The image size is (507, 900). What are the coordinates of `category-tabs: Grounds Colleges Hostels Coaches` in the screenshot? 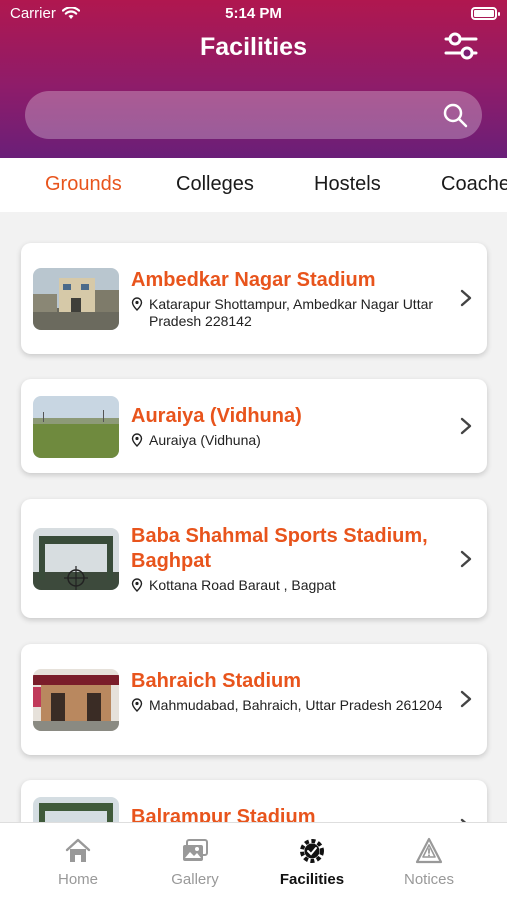 It's located at (253, 185).